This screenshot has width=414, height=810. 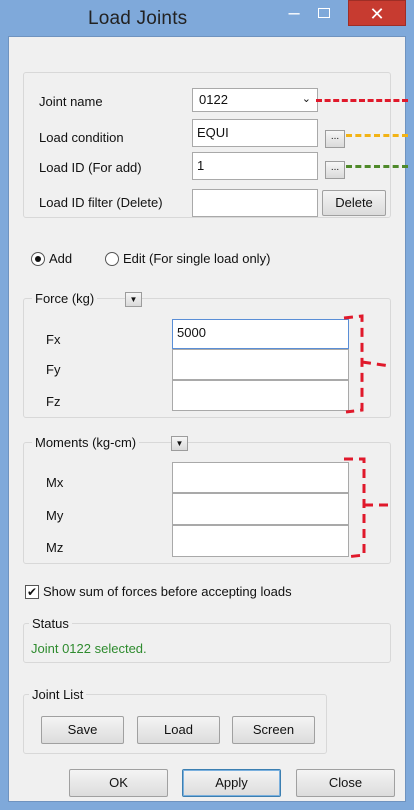 I want to click on moments-legend: Moments (kg-cm), so click(x=86, y=442).